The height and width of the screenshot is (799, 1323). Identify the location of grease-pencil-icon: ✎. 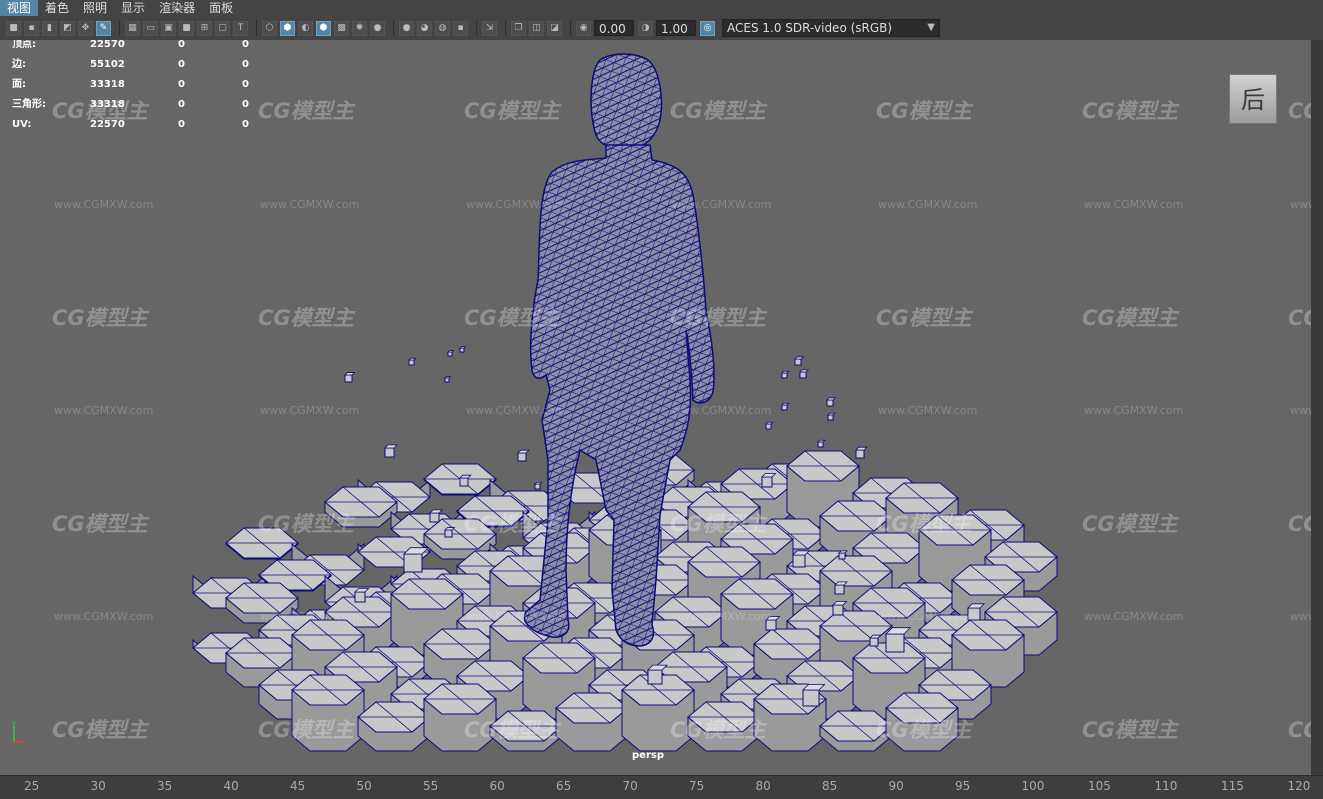
(103, 28).